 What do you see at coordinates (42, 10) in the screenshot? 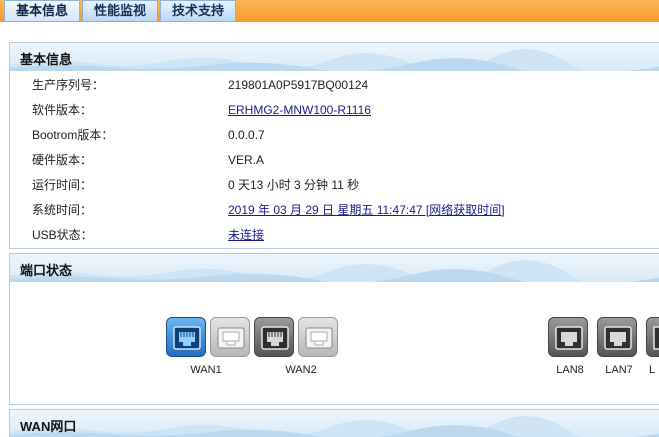
I see `tab-basic-info: 基本信息` at bounding box center [42, 10].